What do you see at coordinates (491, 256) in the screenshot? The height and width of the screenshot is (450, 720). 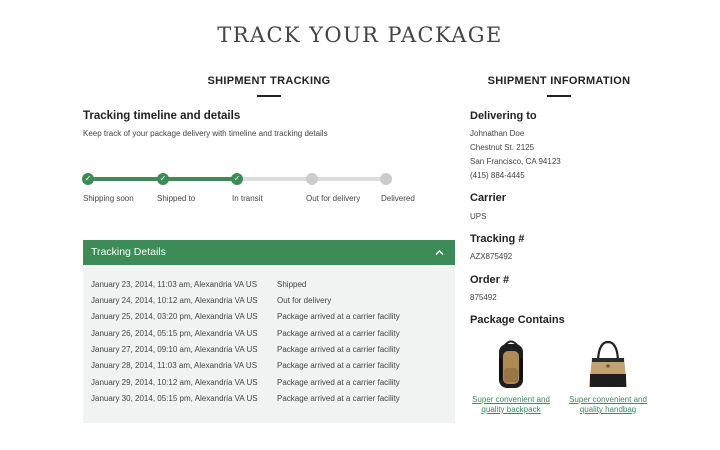 I see `tracking-number-value: AZX875492` at bounding box center [491, 256].